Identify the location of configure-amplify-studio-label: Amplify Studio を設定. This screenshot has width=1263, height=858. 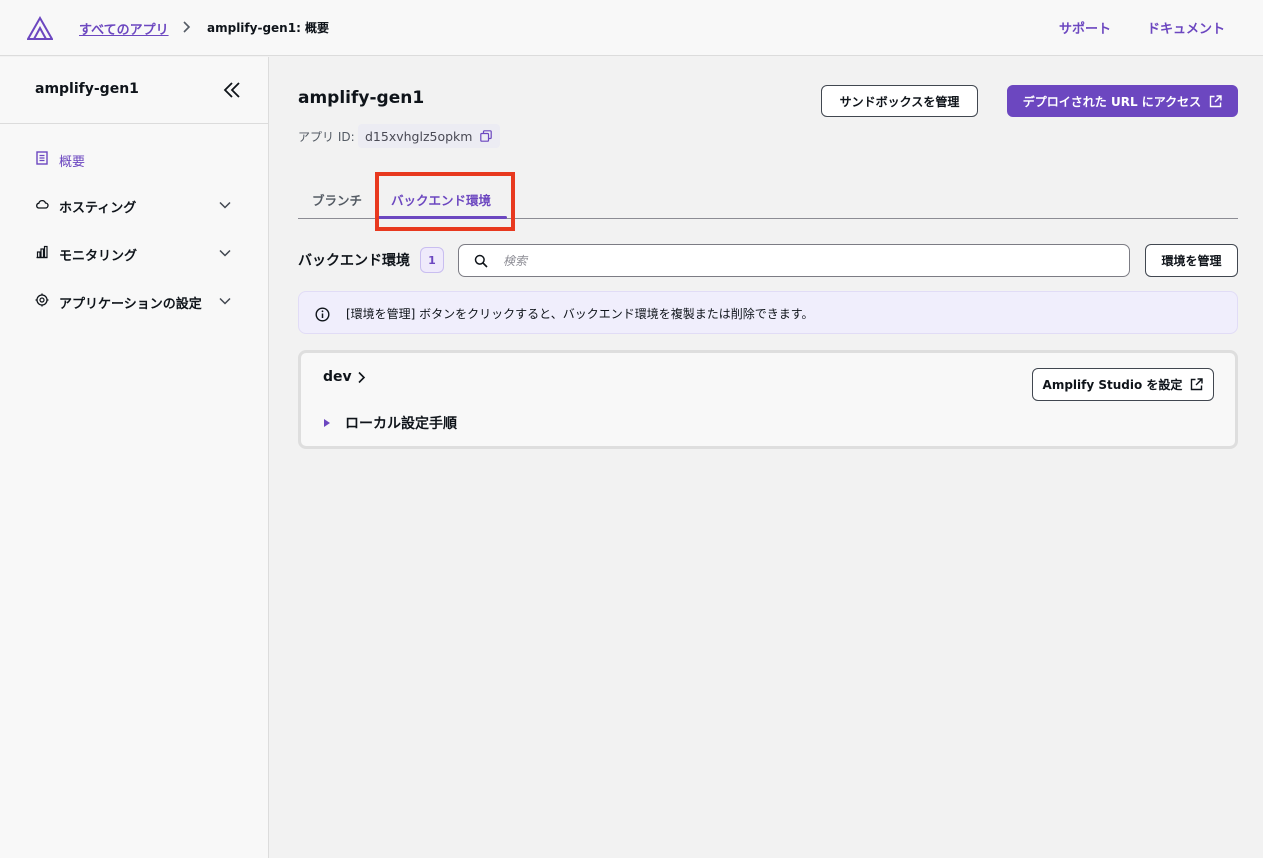
(1112, 385).